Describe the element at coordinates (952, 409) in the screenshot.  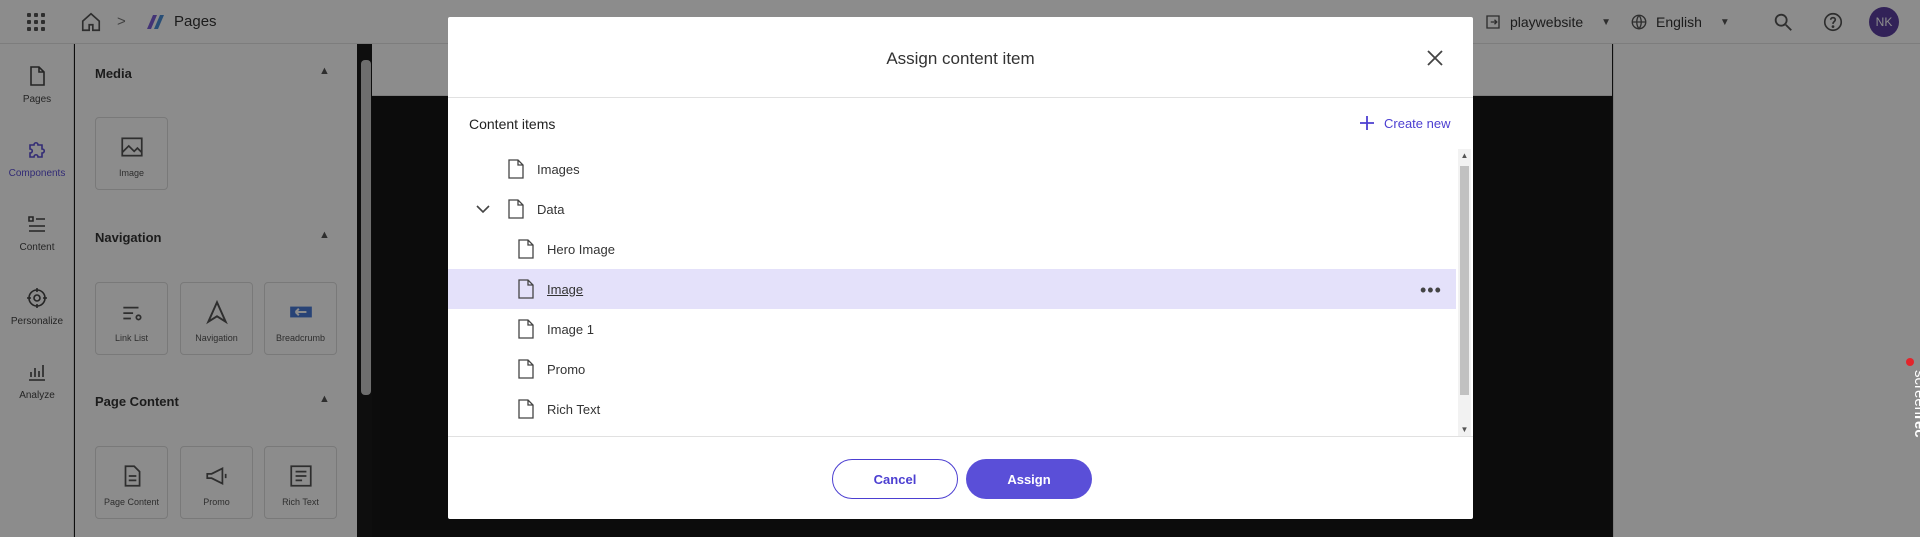
I see `tree-item-rich-text: Rich Text` at that location.